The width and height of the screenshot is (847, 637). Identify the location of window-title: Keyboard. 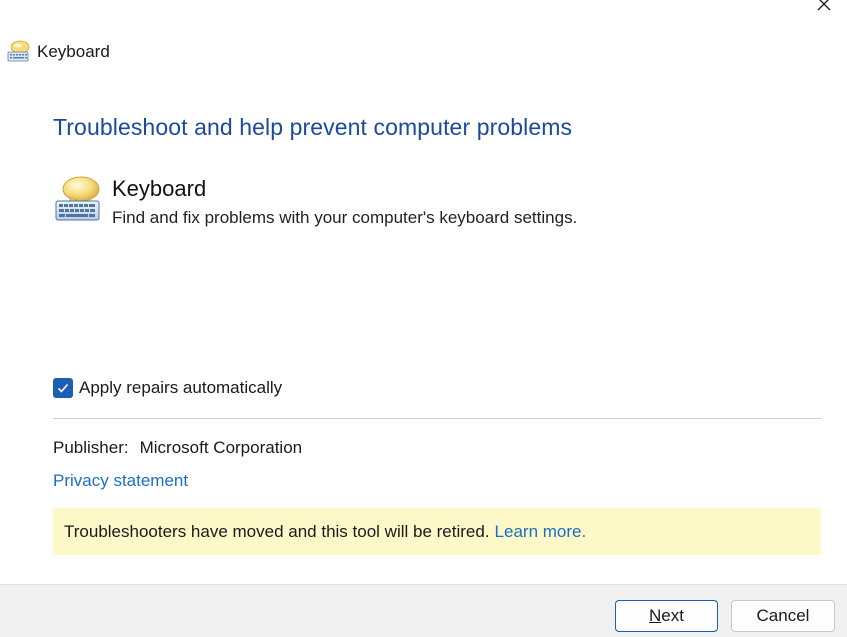
(73, 51).